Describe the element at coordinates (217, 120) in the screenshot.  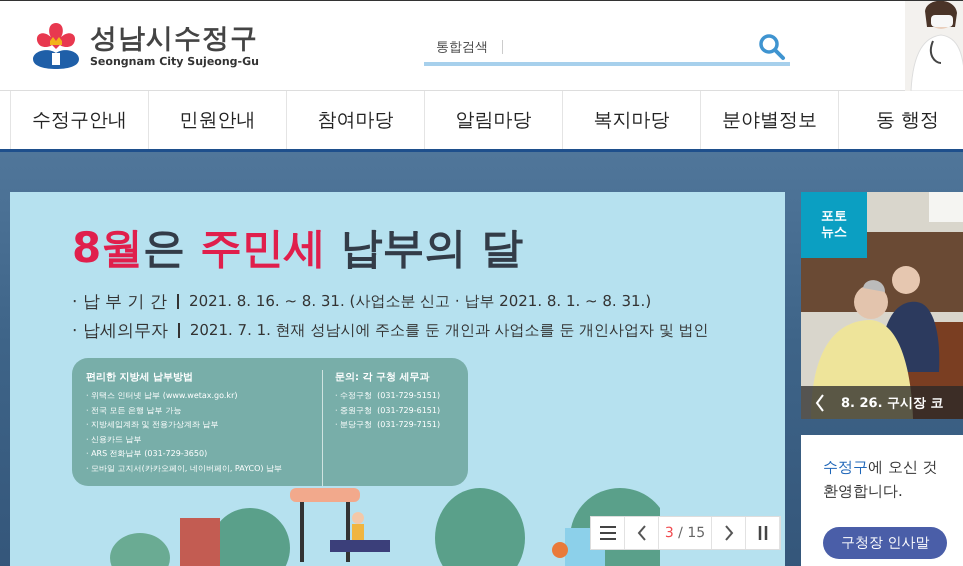
I see `nav-item: 민원안내` at that location.